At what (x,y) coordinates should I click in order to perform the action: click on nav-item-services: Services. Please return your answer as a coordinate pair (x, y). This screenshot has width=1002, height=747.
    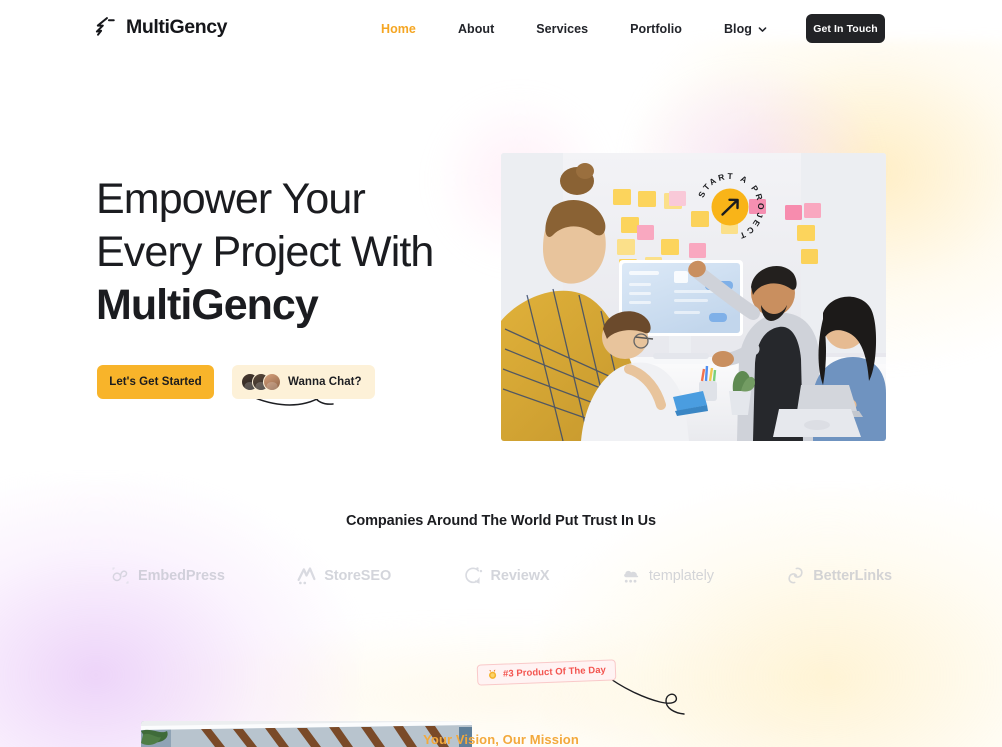
    Looking at the image, I should click on (562, 29).